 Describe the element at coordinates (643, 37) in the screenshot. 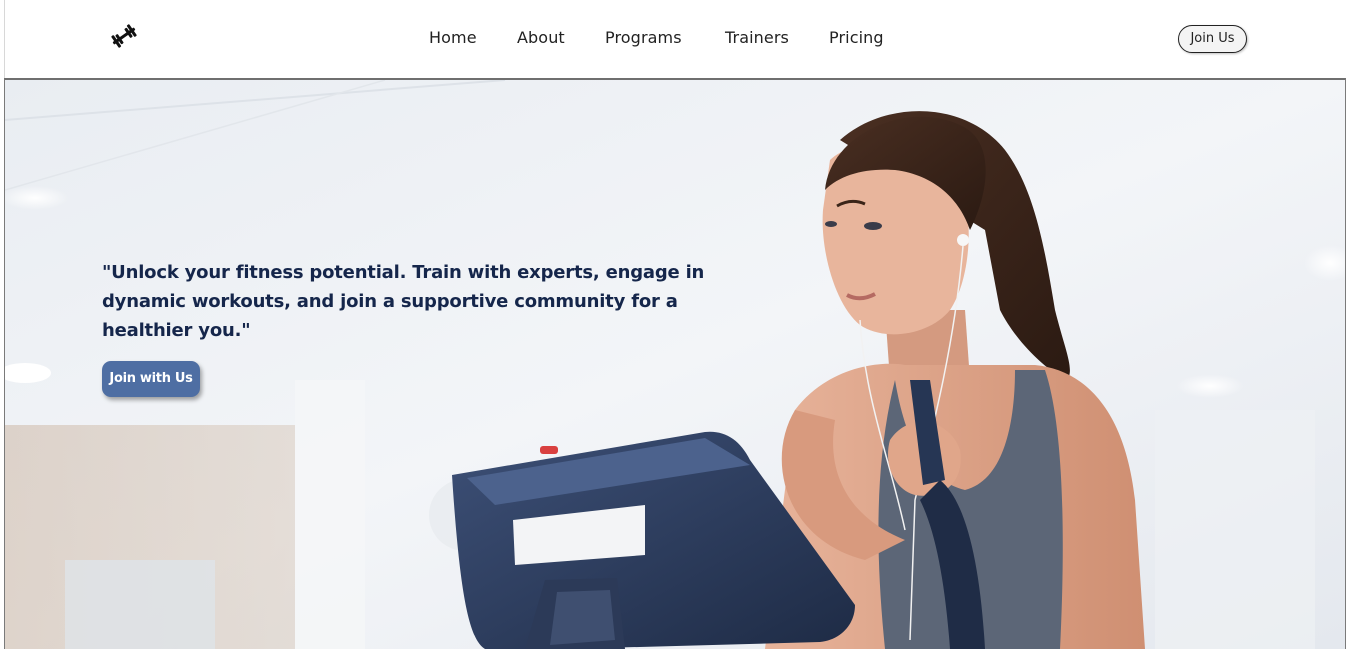

I see `nav-link-programs: Programs` at that location.